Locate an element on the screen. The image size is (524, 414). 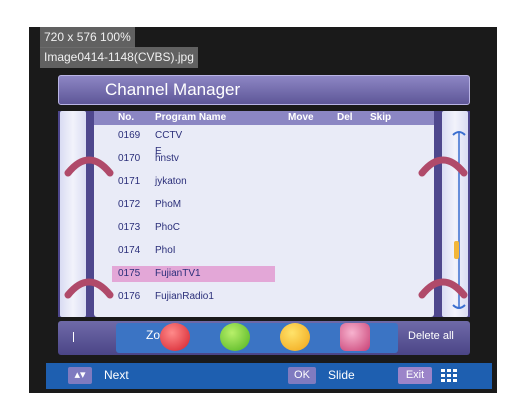
col-skip: Skip is located at coordinates (381, 117).